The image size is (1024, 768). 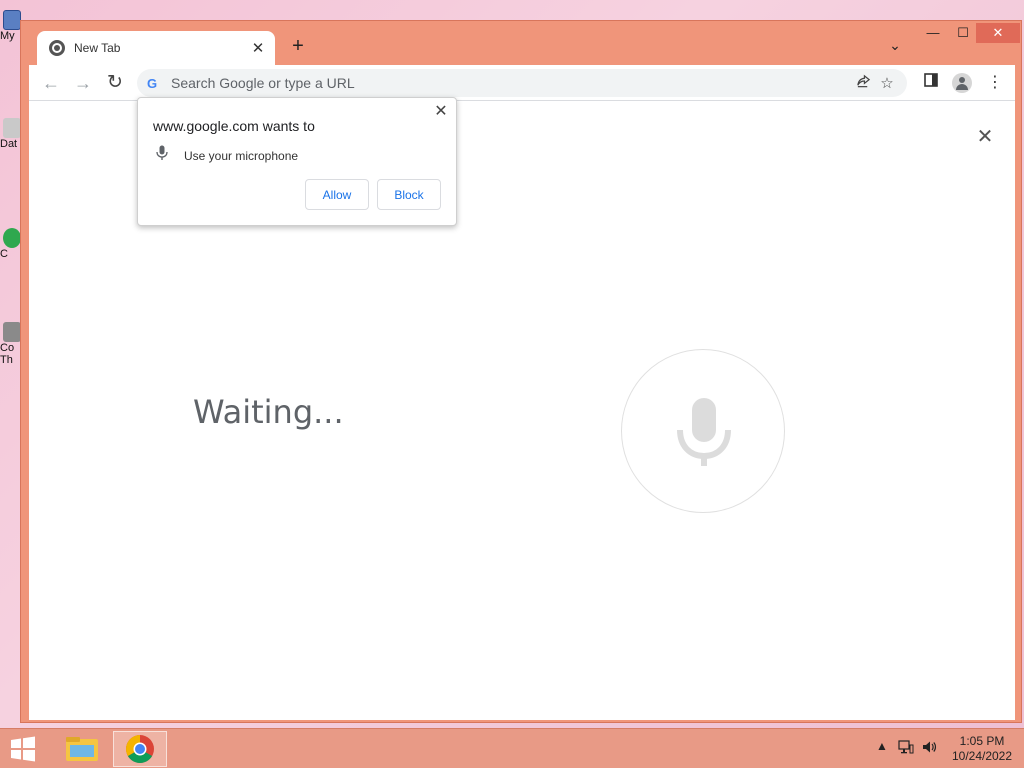 What do you see at coordinates (12, 128) in the screenshot?
I see `folder-icon` at bounding box center [12, 128].